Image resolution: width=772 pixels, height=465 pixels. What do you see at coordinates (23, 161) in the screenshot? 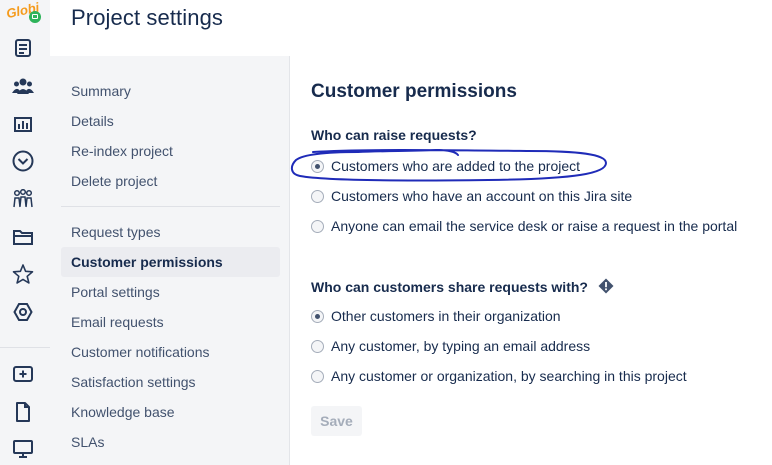
I see `circle-chevron-icon` at bounding box center [23, 161].